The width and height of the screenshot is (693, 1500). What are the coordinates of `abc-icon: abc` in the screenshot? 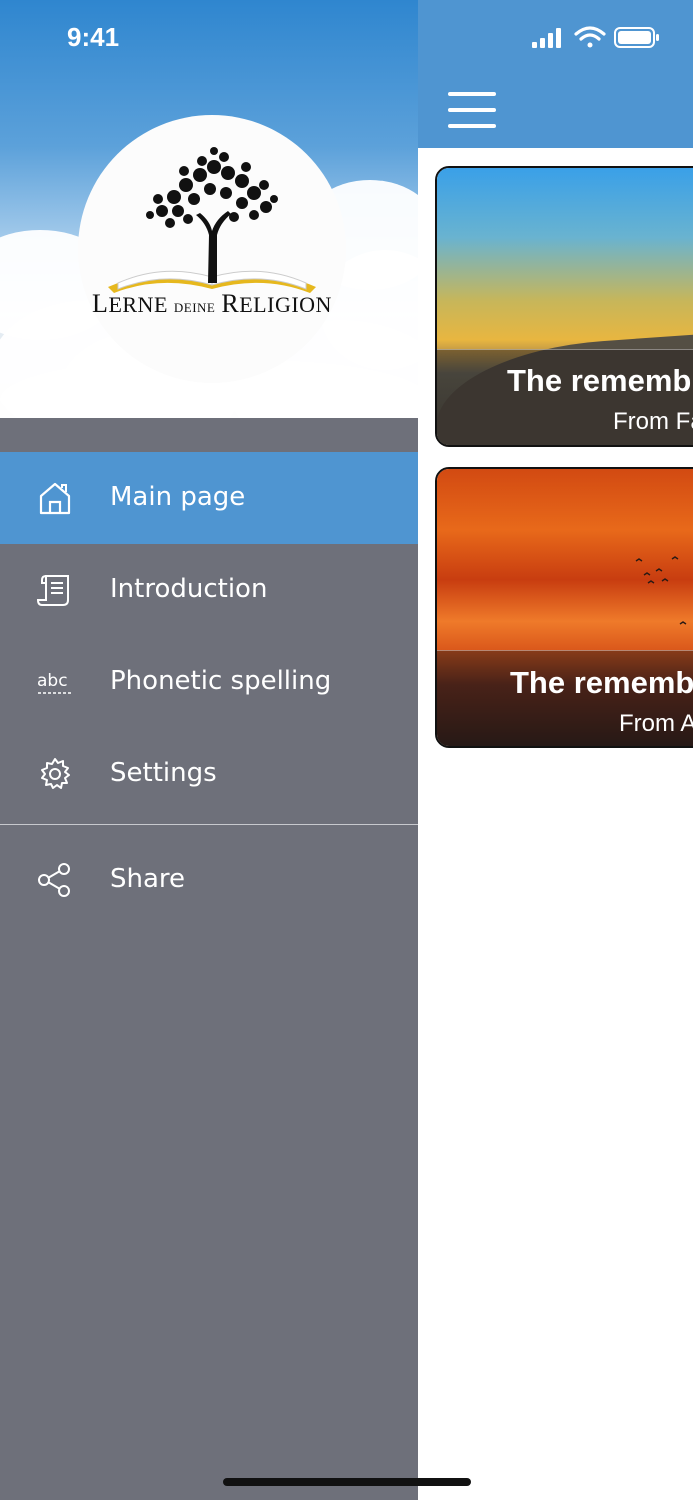 It's located at (54, 682).